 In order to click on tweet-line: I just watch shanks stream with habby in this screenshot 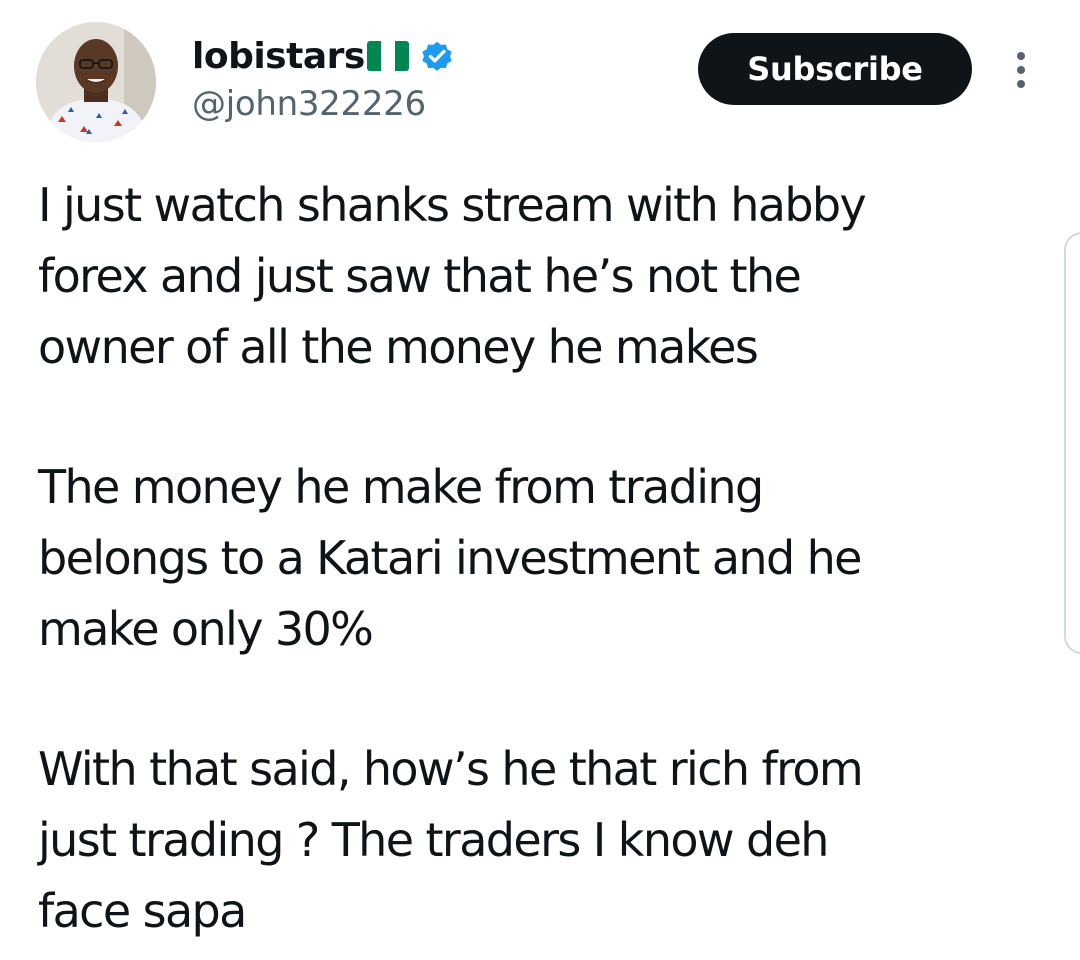, I will do `click(452, 205)`.